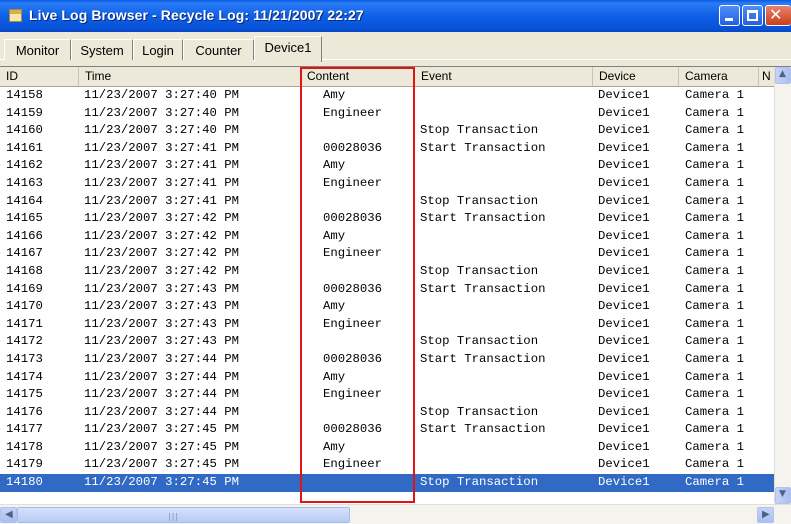  What do you see at coordinates (765, 515) in the screenshot?
I see `scroll-right-button: ▶` at bounding box center [765, 515].